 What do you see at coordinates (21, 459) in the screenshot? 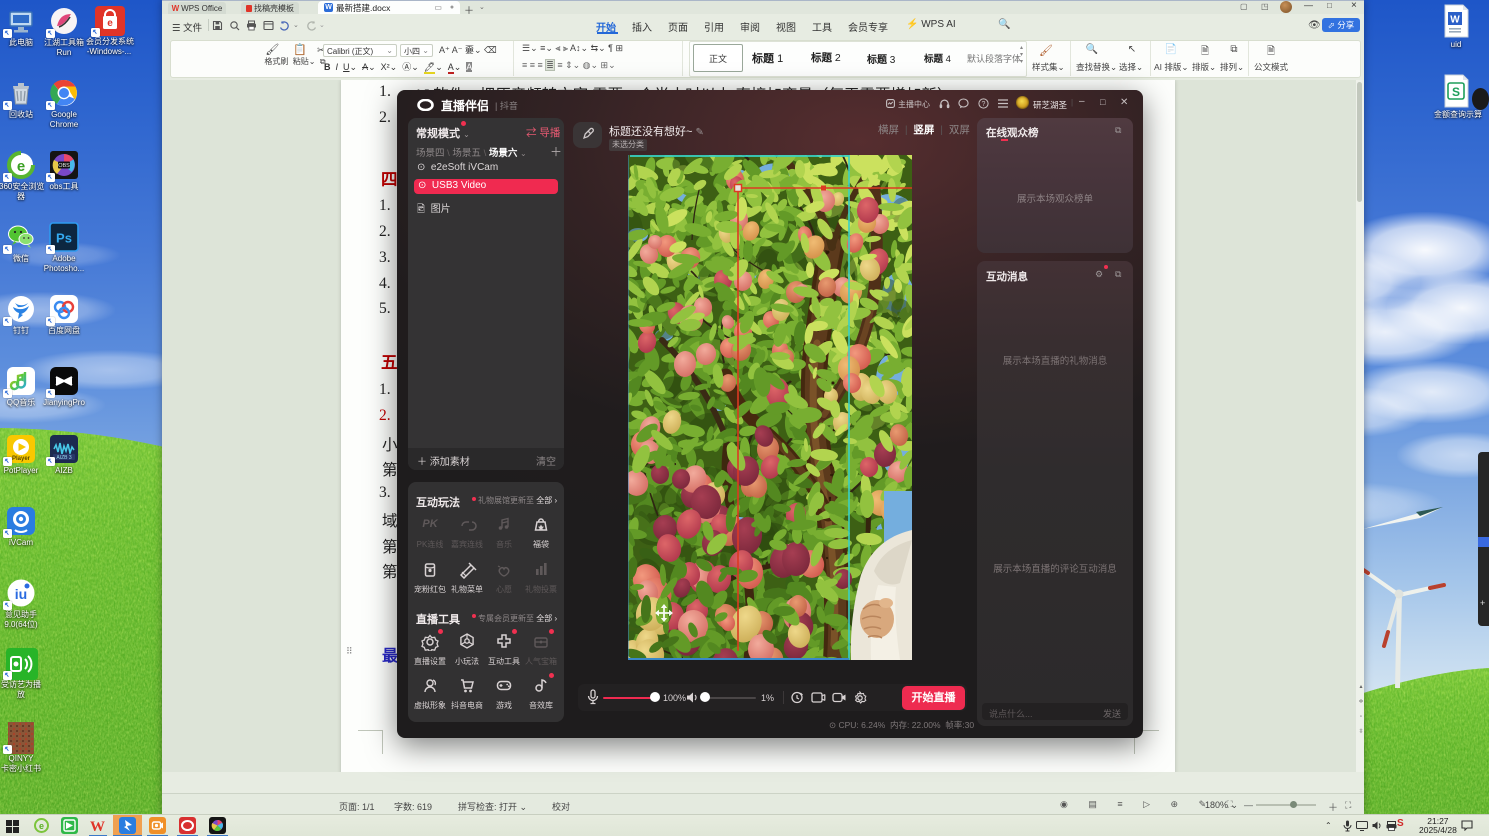
I see `svg-text: Player` at bounding box center [21, 459].